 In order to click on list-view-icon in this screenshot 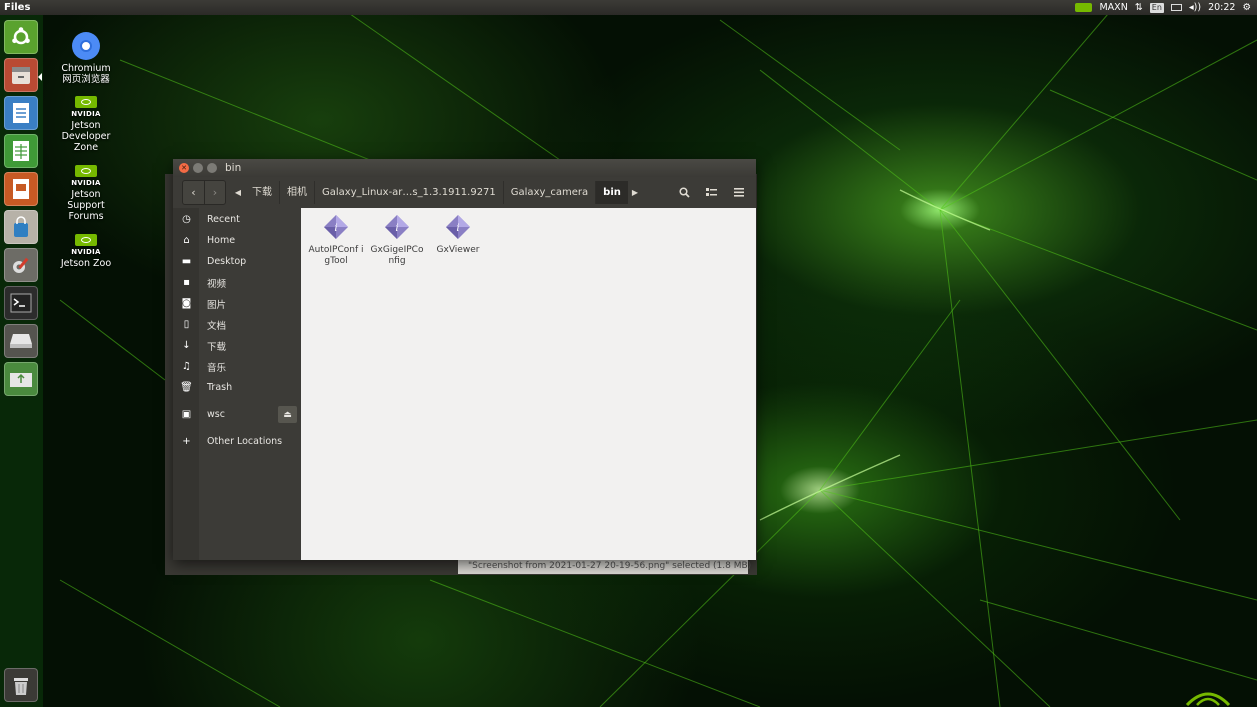, I will do `click(711, 192)`.